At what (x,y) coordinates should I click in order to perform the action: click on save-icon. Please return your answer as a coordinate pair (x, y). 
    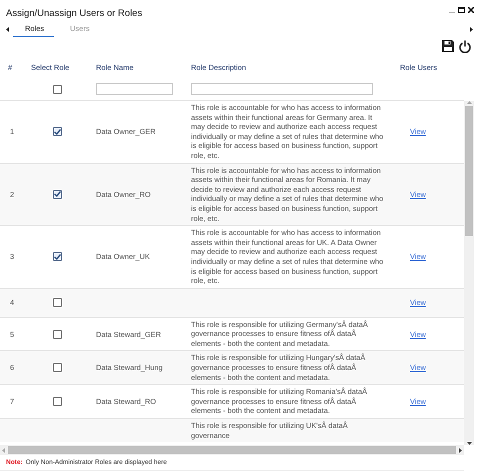
    Looking at the image, I should click on (448, 46).